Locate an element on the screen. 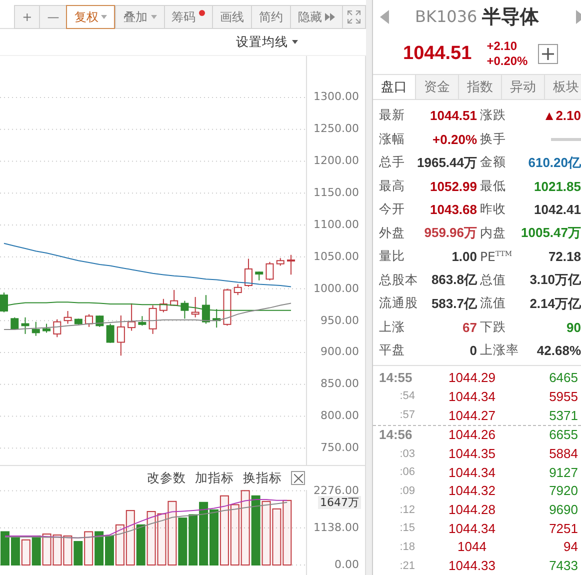 This screenshot has width=581, height=575. stat-label: 涨幅 is located at coordinates (392, 139).